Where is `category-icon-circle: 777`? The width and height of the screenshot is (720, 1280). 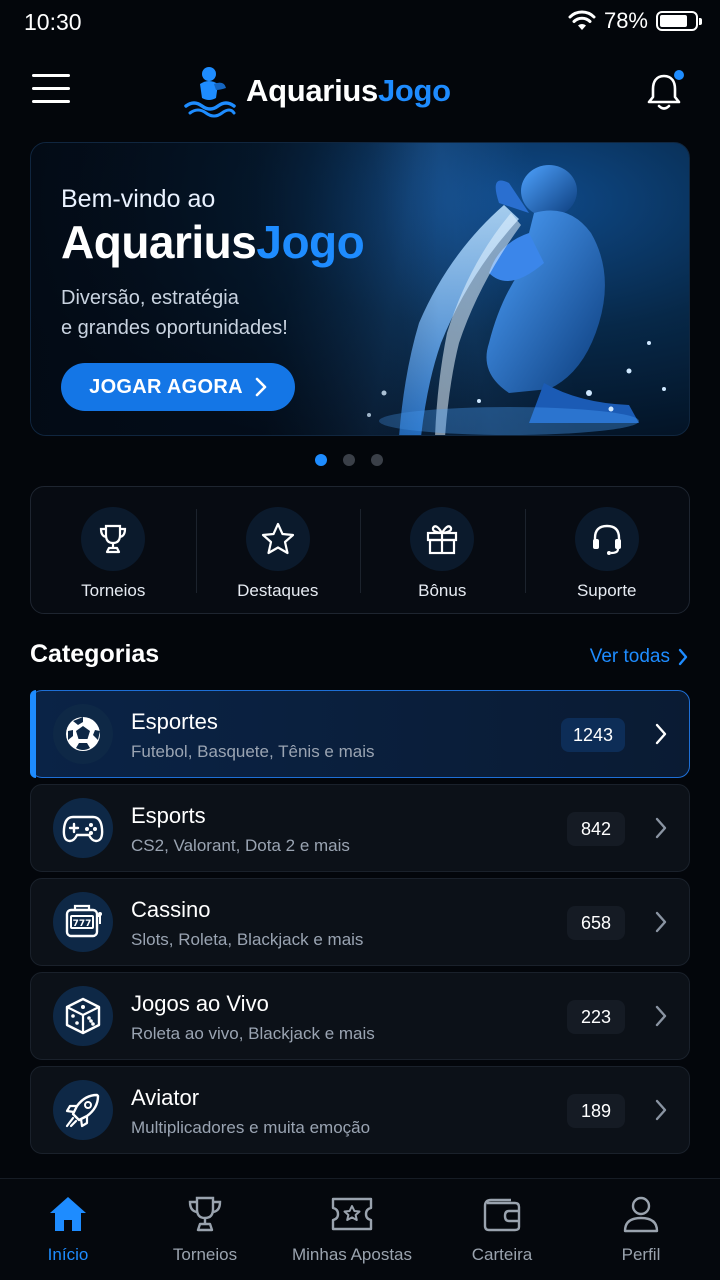 category-icon-circle: 777 is located at coordinates (83, 922).